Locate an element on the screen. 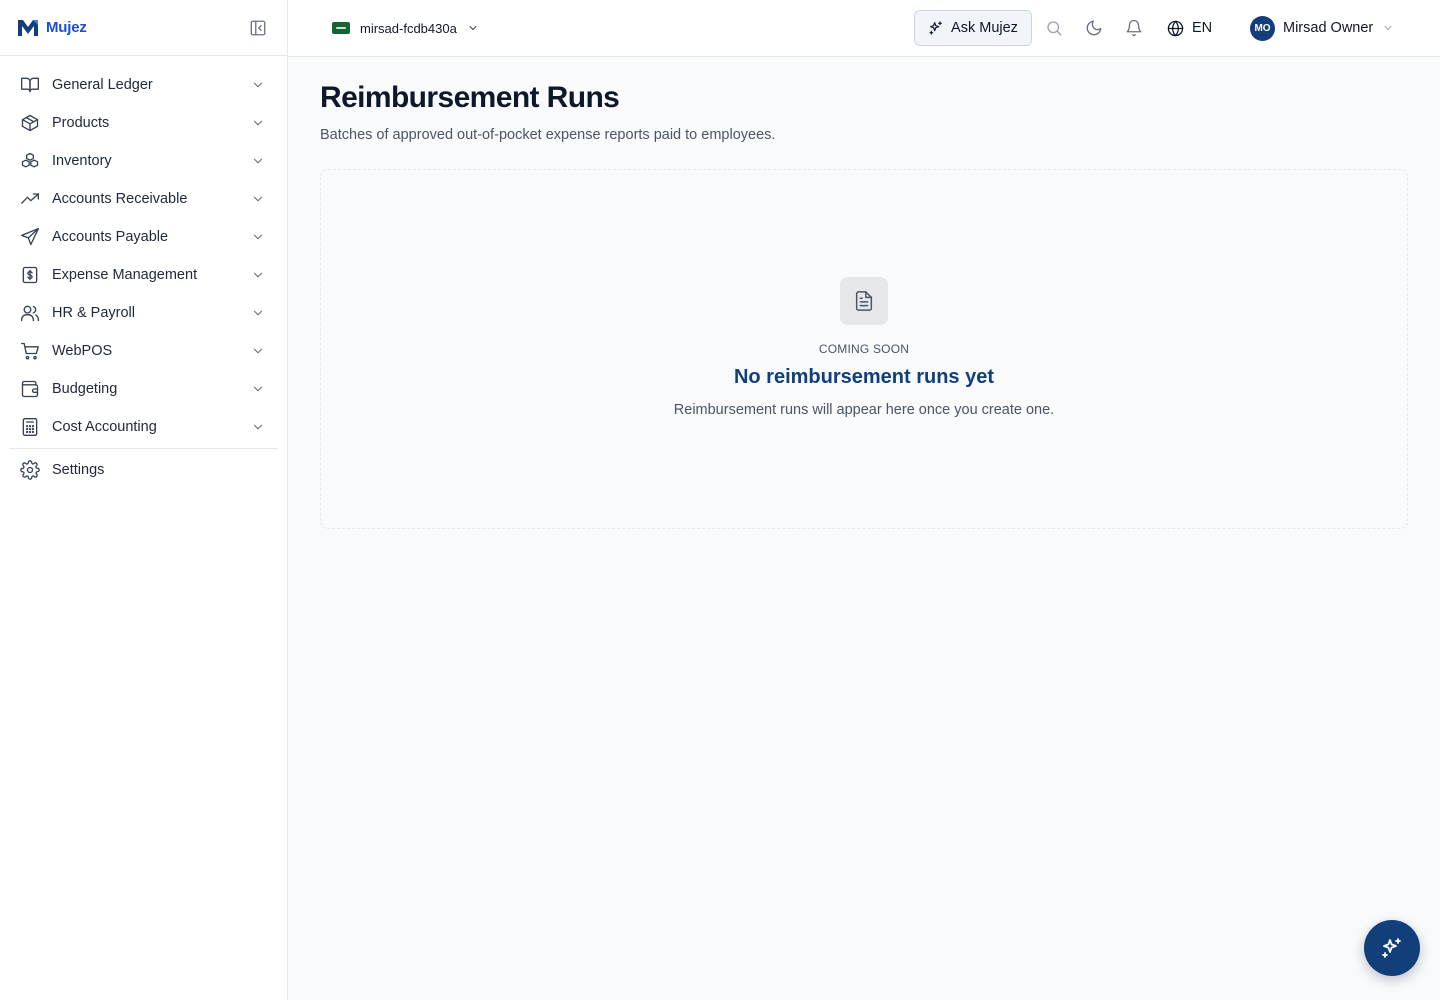 Image resolution: width=1440 pixels, height=1000 pixels. receipt-dollar-icon is located at coordinates (30, 275).